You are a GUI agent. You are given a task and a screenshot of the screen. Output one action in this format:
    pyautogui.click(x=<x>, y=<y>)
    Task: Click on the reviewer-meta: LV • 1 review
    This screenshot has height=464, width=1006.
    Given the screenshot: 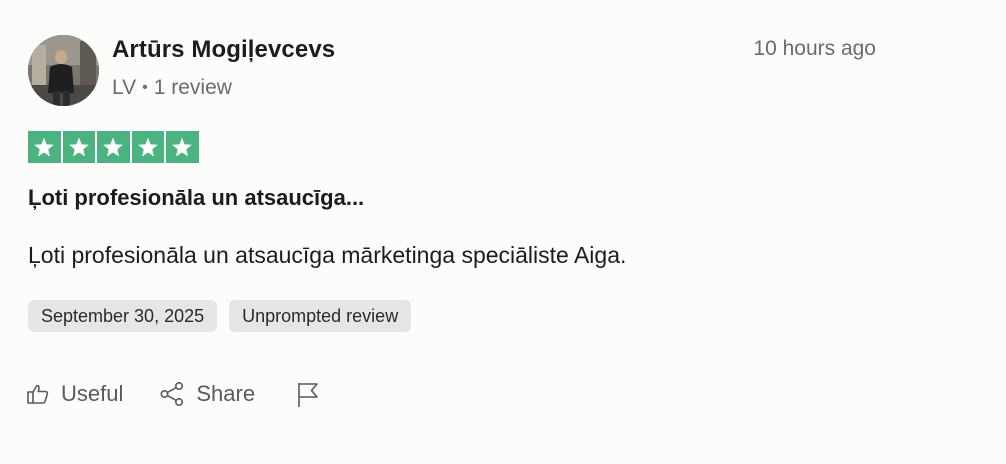 What is the action you would take?
    pyautogui.click(x=172, y=88)
    